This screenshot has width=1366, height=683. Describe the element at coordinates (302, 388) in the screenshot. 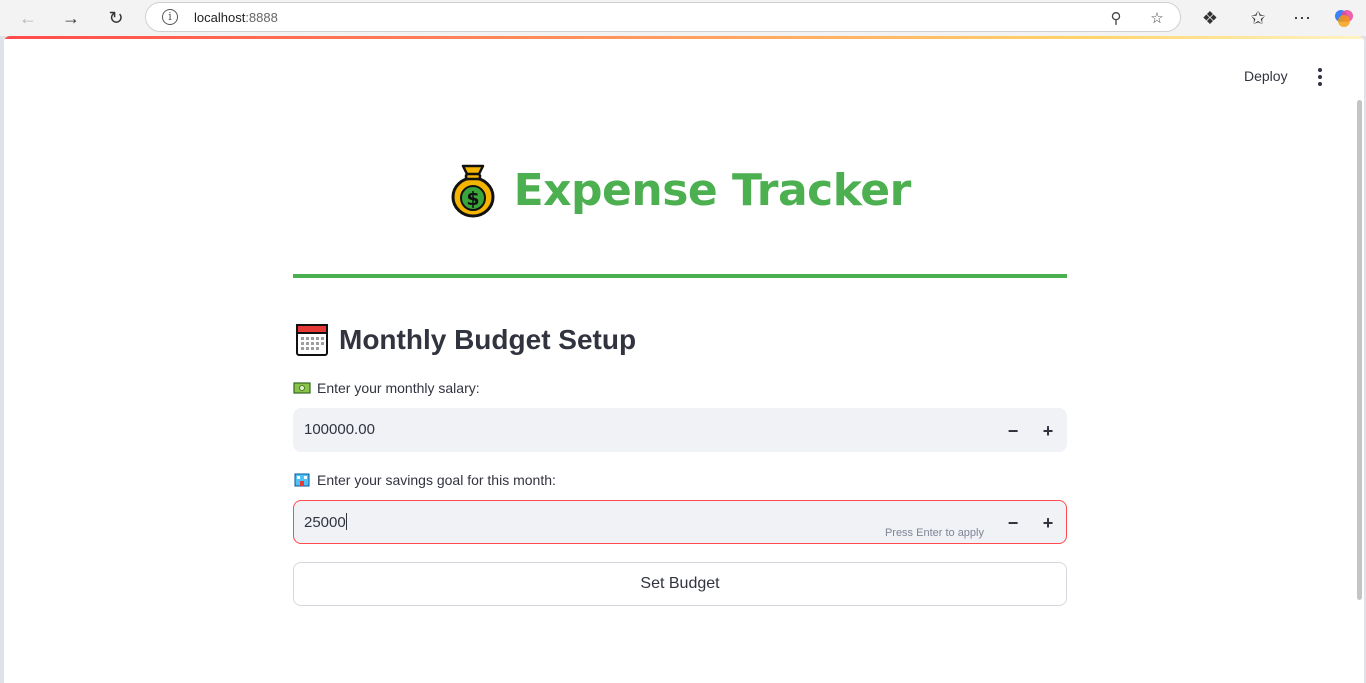

I see `banknote-icon` at that location.